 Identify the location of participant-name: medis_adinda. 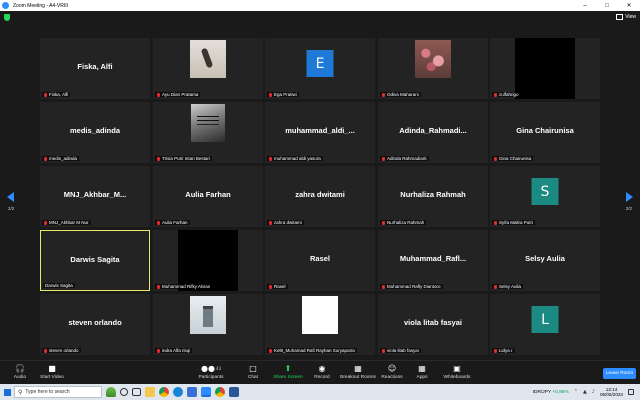
(95, 130).